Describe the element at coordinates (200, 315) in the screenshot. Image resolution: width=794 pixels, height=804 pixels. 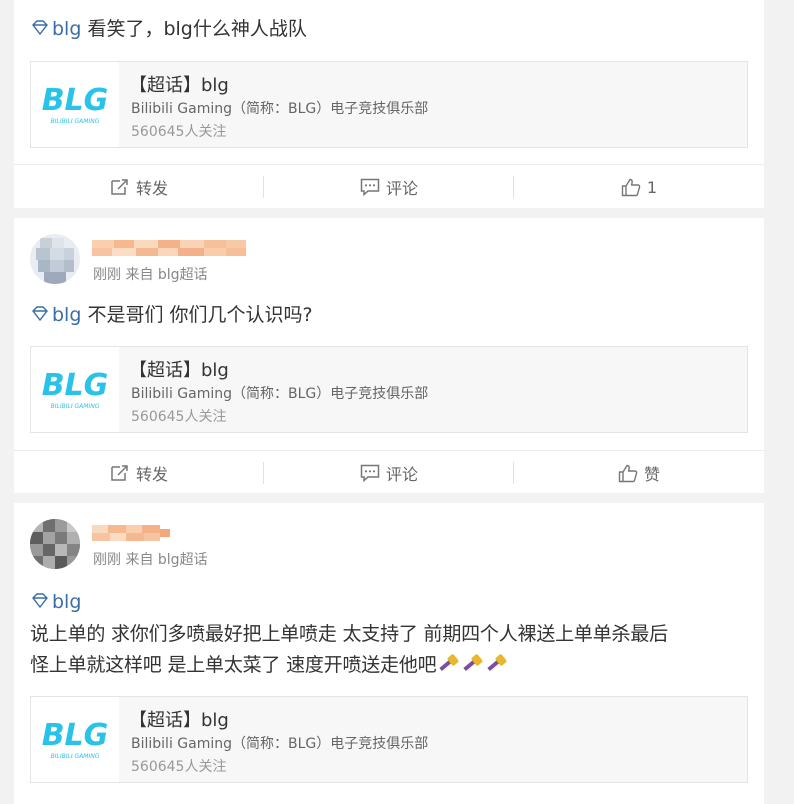
I see `post-text: 不是哥们 你们几个认识吗?` at that location.